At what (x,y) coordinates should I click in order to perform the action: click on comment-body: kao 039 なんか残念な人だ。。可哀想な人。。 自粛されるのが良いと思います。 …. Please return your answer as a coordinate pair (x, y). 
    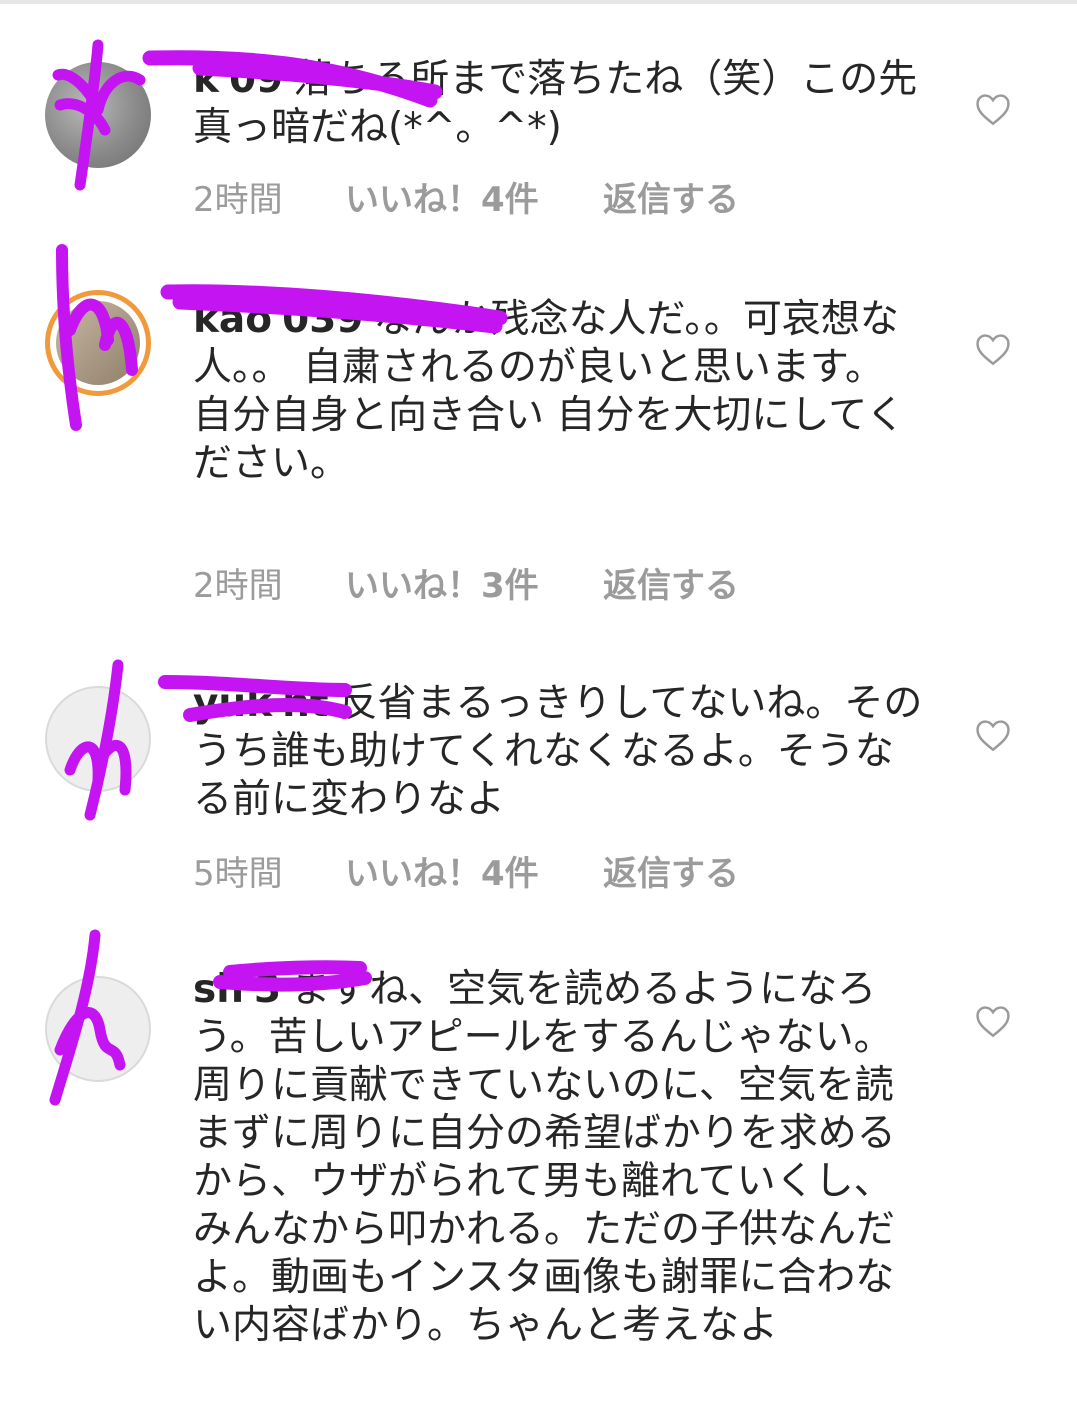
    Looking at the image, I should click on (560, 392).